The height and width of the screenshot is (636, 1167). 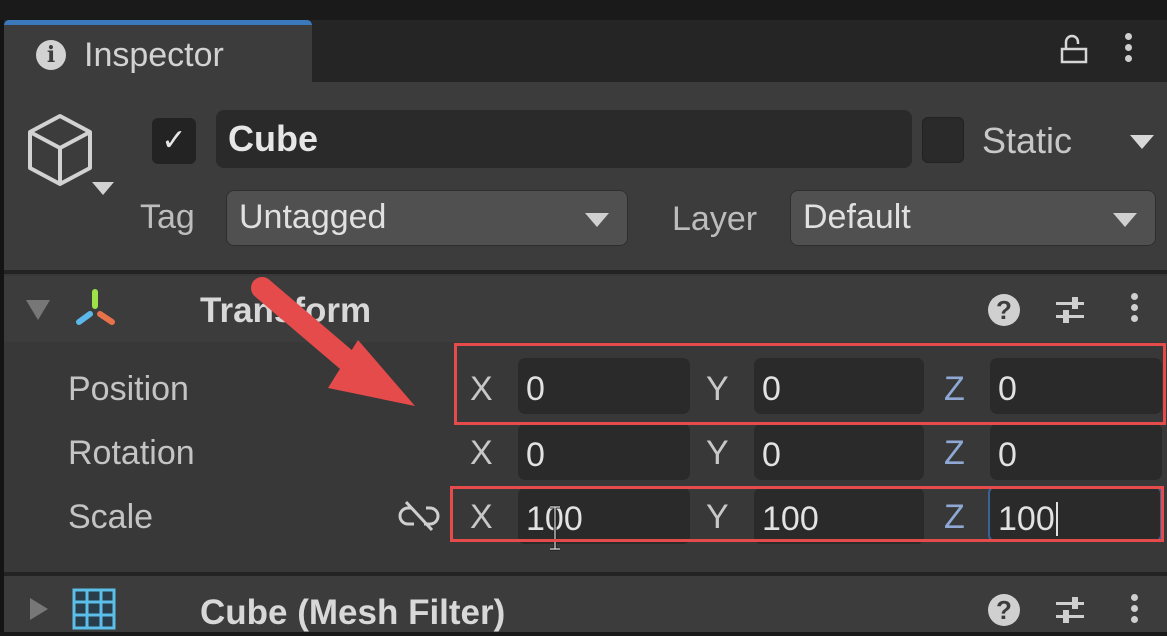 I want to click on position-highlight-box, so click(x=810, y=384).